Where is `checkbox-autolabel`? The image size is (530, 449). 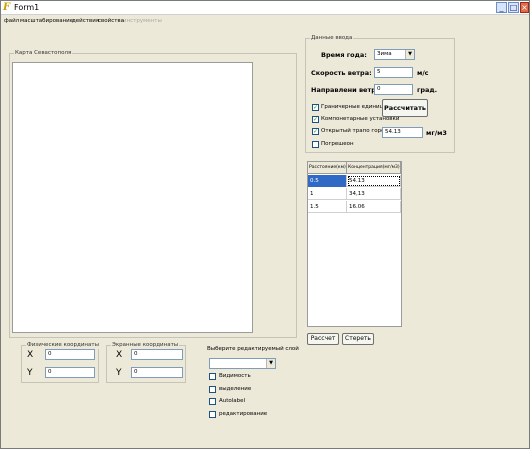 checkbox-autolabel is located at coordinates (212, 401).